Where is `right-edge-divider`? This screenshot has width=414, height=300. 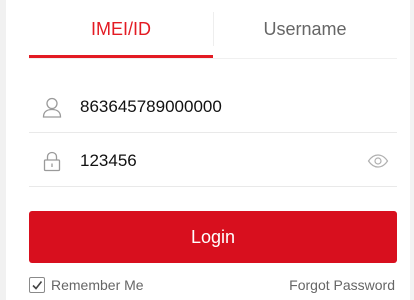 right-edge-divider is located at coordinates (412, 150).